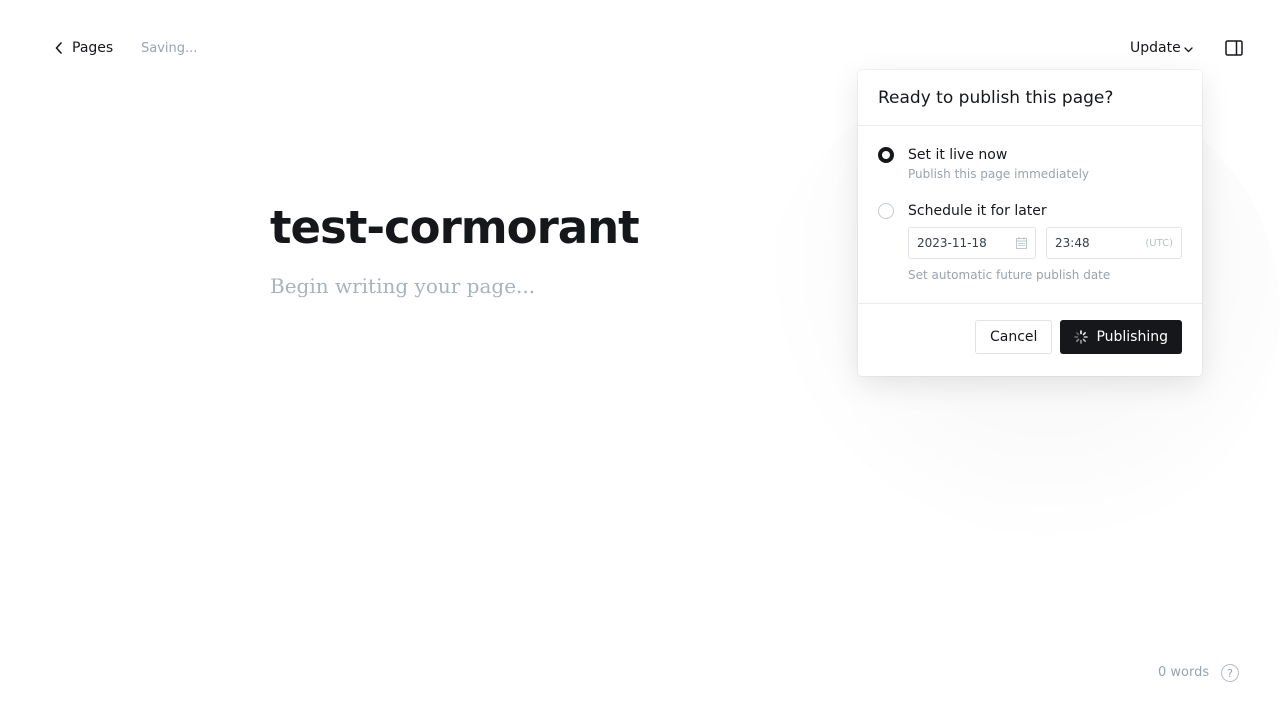  Describe the element at coordinates (958, 155) in the screenshot. I see `option-title: Set it live now` at that location.